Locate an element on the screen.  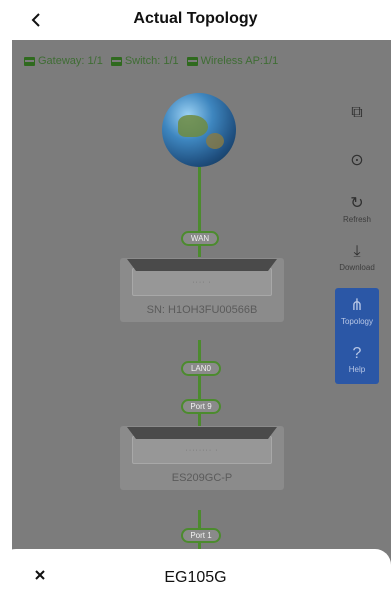
topology-button: ⋔ Topology is located at coordinates (357, 312).